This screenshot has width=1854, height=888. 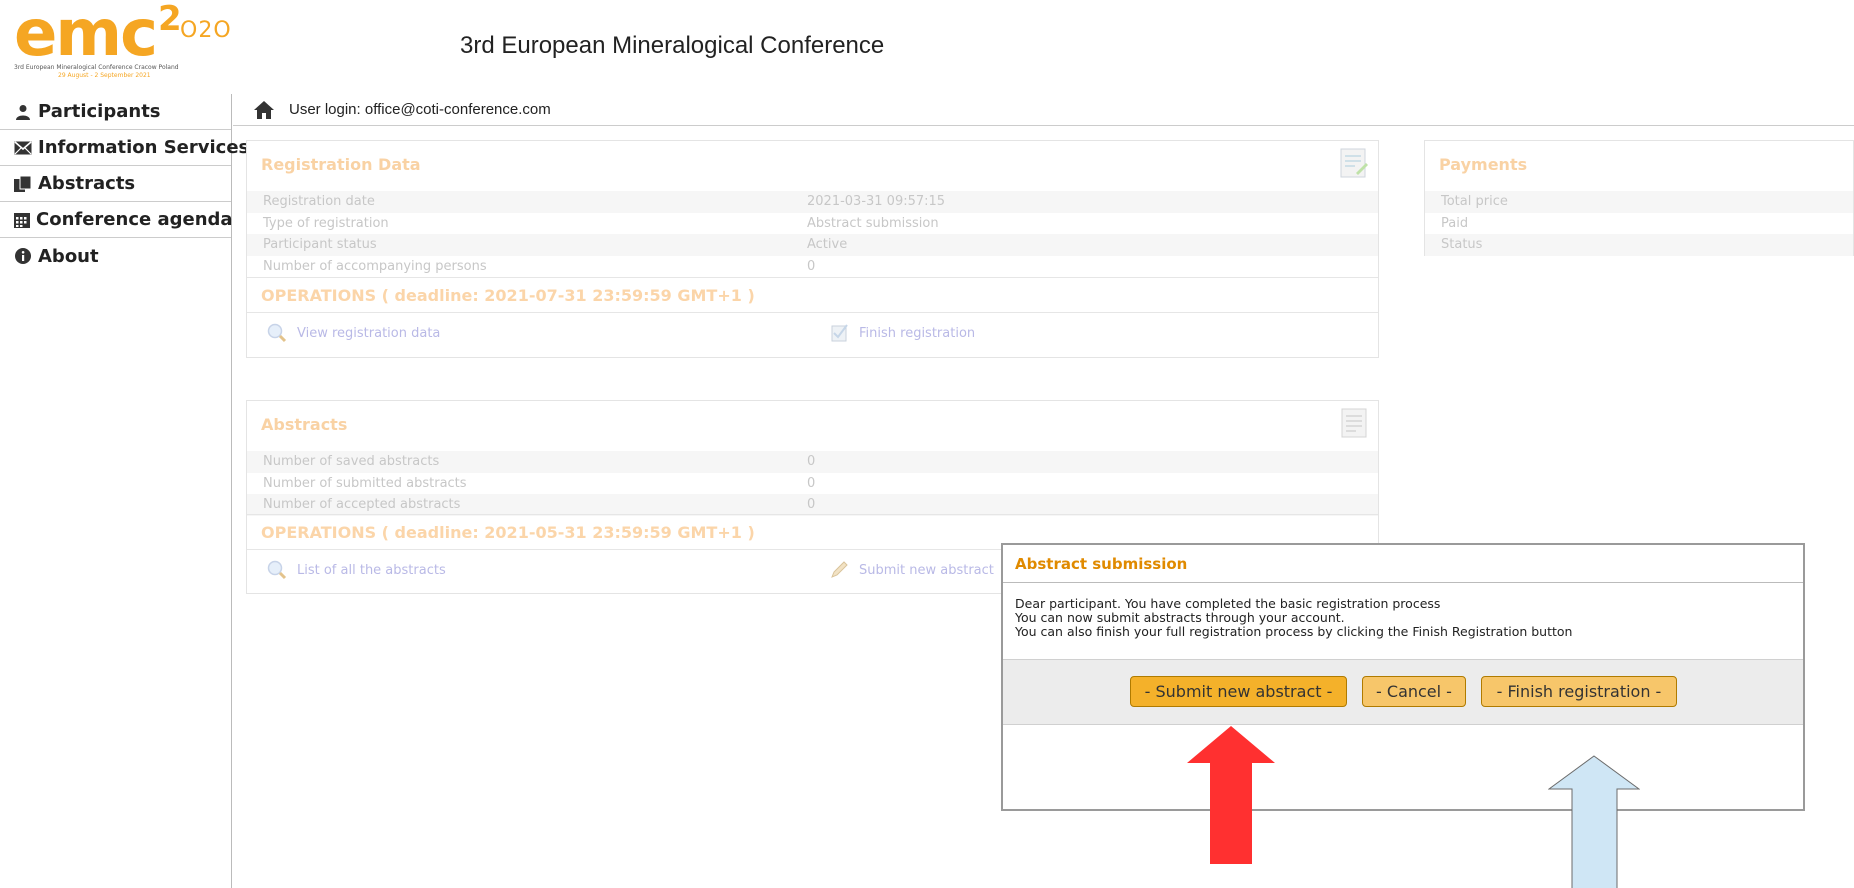 I want to click on table-row: Number of accompanying persons 0, so click(x=812, y=267).